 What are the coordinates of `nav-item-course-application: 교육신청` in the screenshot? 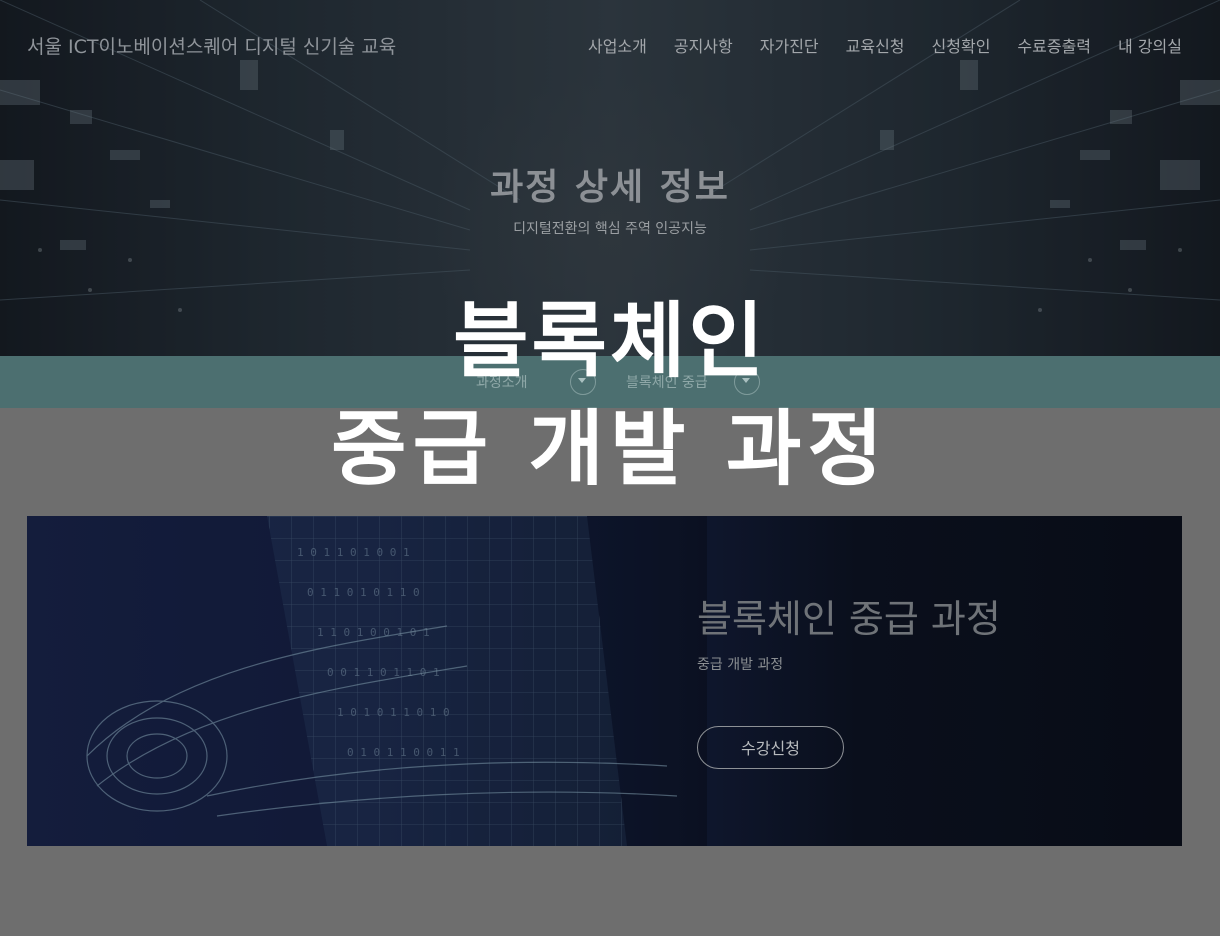 It's located at (875, 45).